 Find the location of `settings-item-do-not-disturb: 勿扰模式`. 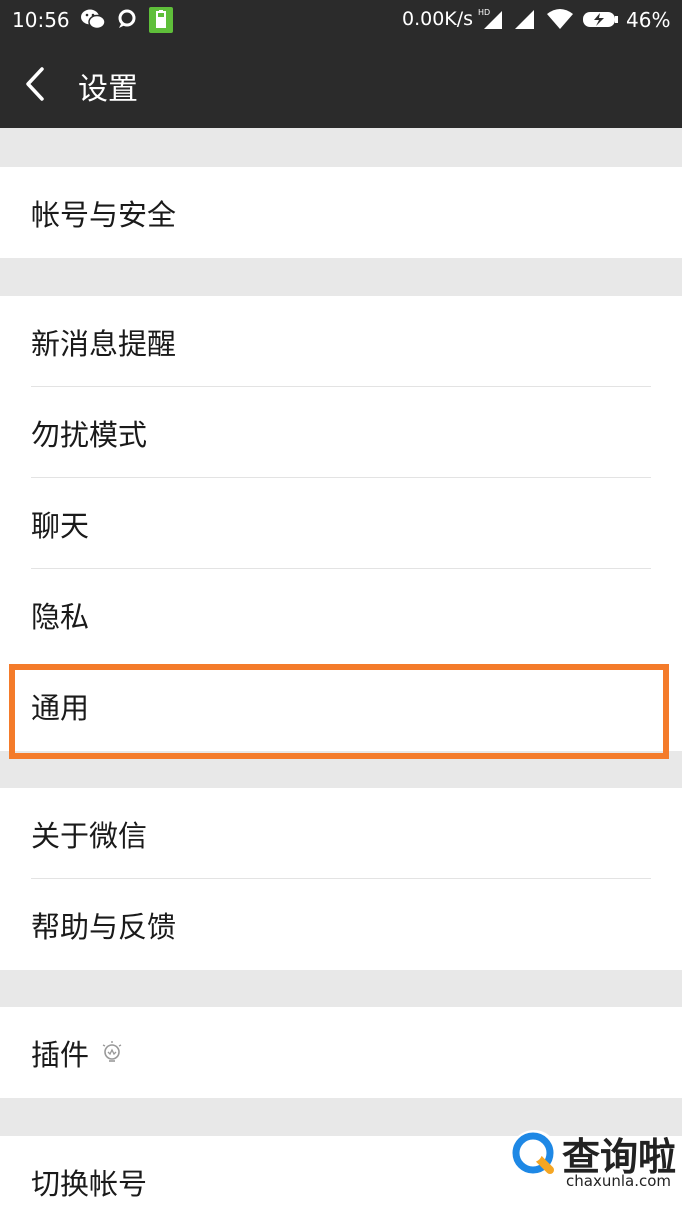

settings-item-do-not-disturb: 勿扰模式 is located at coordinates (341, 432).